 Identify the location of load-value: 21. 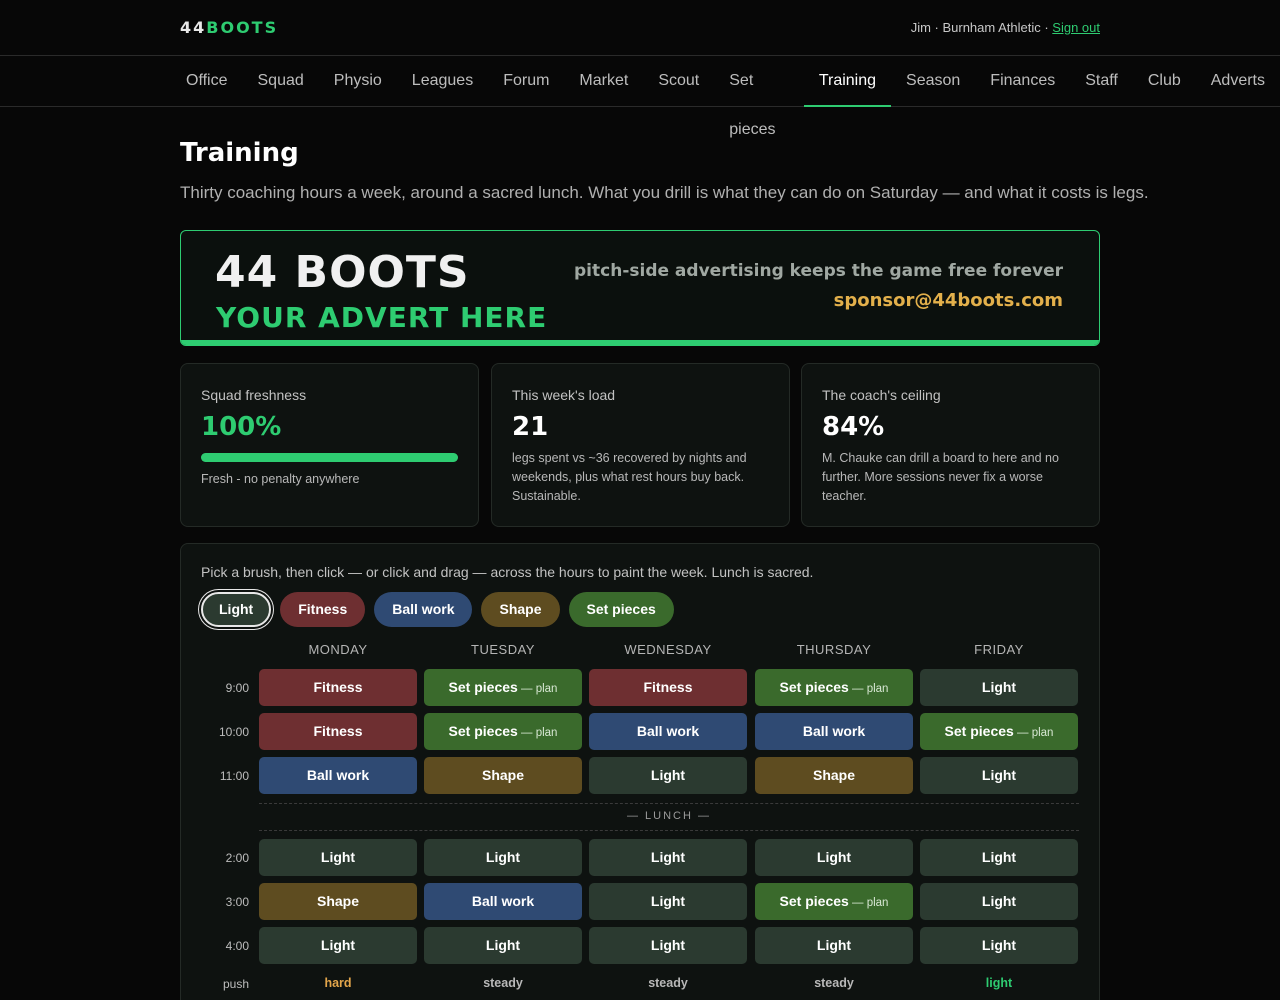
(530, 427).